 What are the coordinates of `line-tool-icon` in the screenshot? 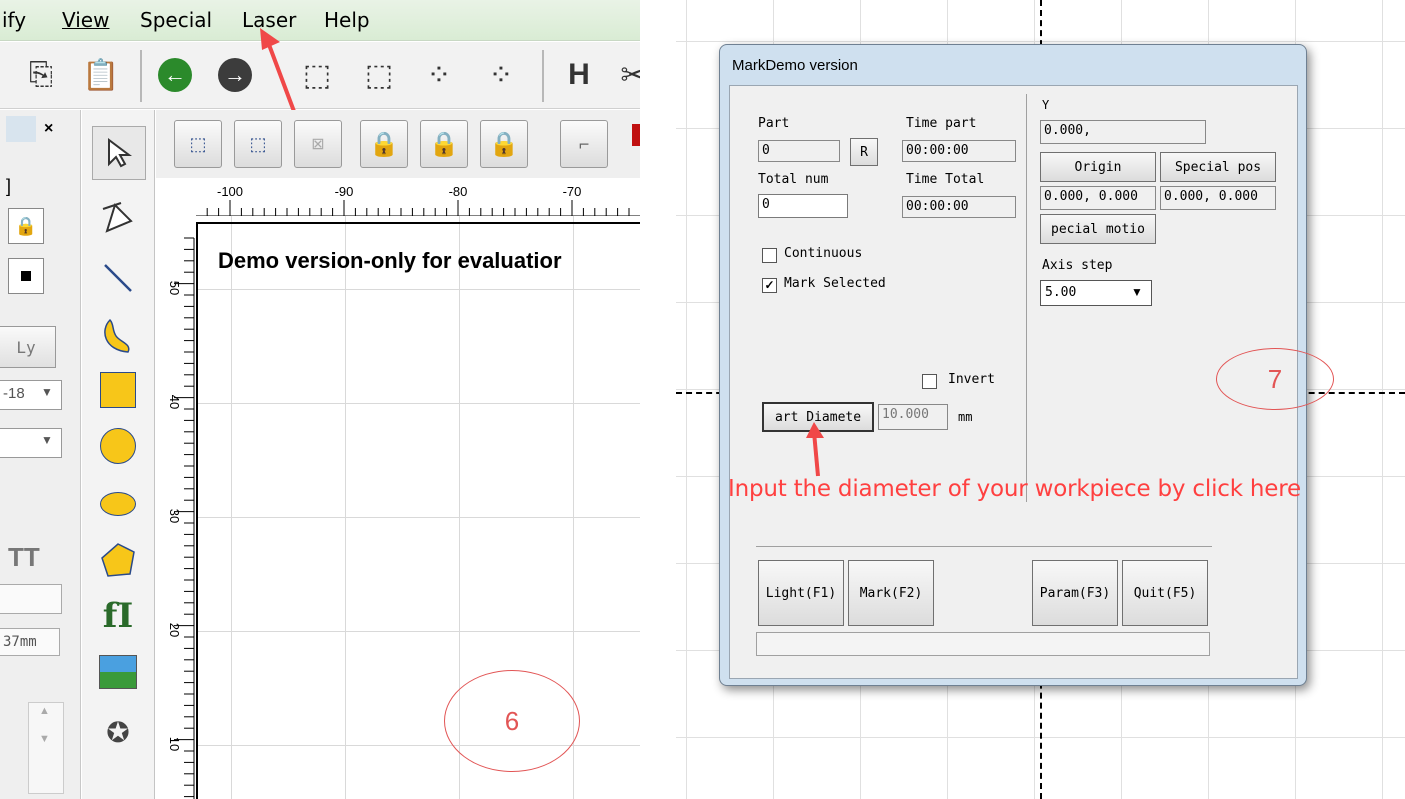 It's located at (118, 278).